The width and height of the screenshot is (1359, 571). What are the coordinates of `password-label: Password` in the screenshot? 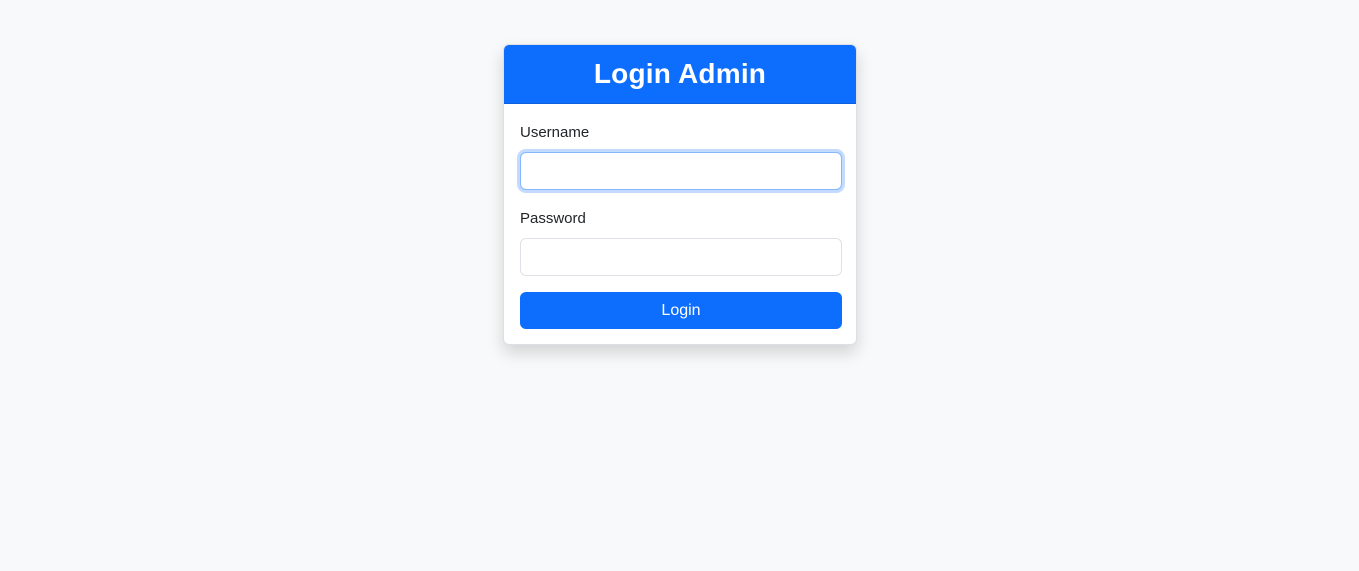 It's located at (553, 218).